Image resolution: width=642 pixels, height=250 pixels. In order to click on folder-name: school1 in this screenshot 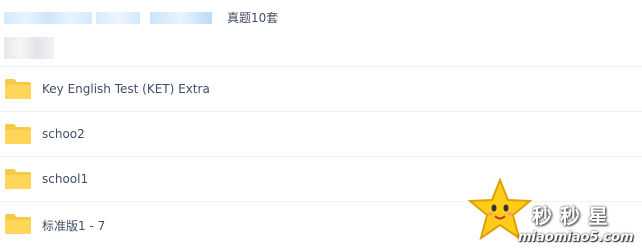, I will do `click(65, 179)`.